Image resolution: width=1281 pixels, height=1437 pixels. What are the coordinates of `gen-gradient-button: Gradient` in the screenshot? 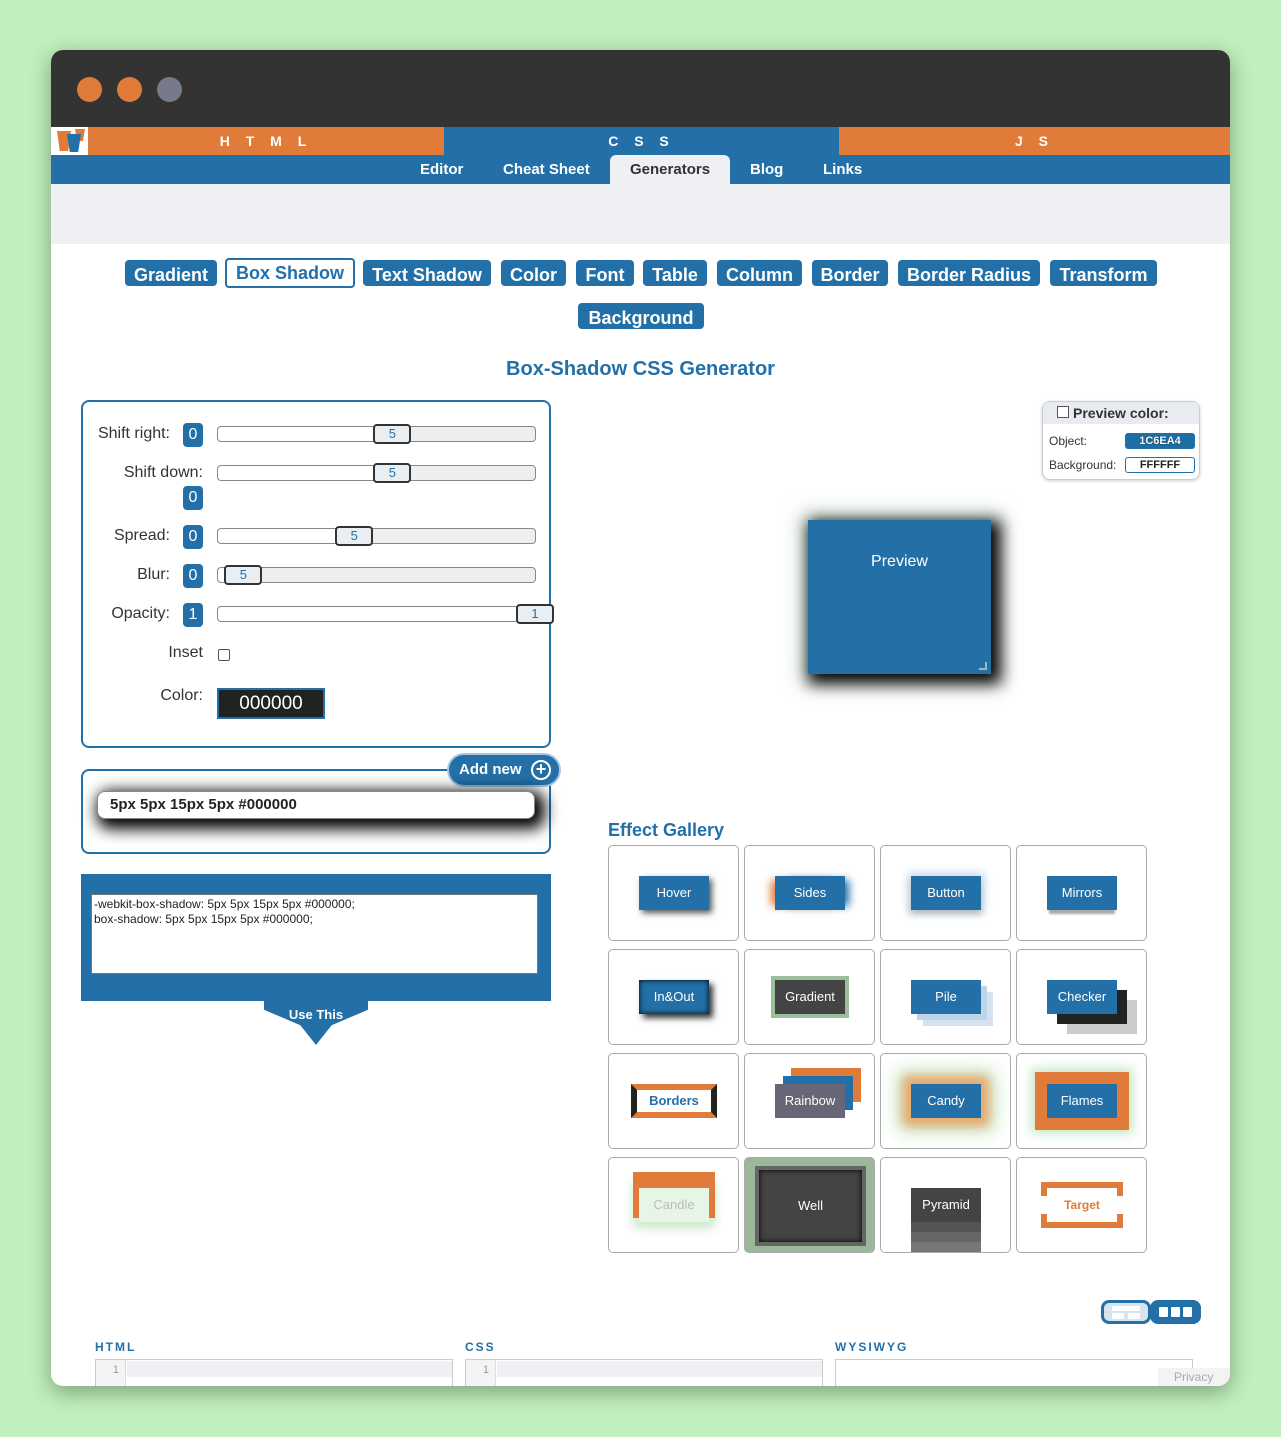 It's located at (171, 273).